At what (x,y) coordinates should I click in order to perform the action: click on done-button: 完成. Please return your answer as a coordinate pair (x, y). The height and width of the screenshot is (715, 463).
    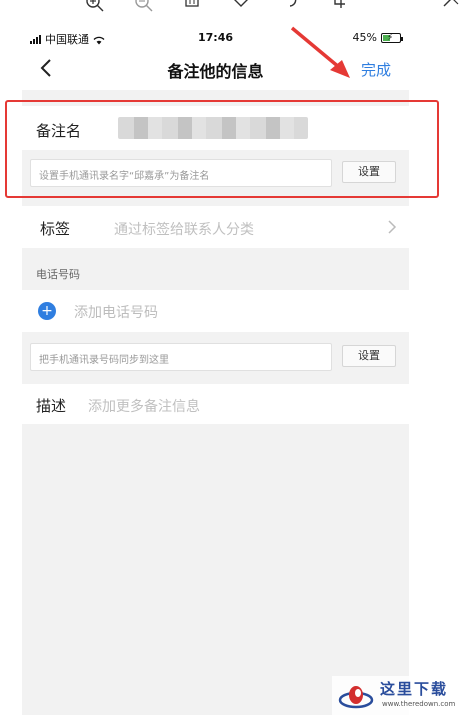
    Looking at the image, I should click on (376, 69).